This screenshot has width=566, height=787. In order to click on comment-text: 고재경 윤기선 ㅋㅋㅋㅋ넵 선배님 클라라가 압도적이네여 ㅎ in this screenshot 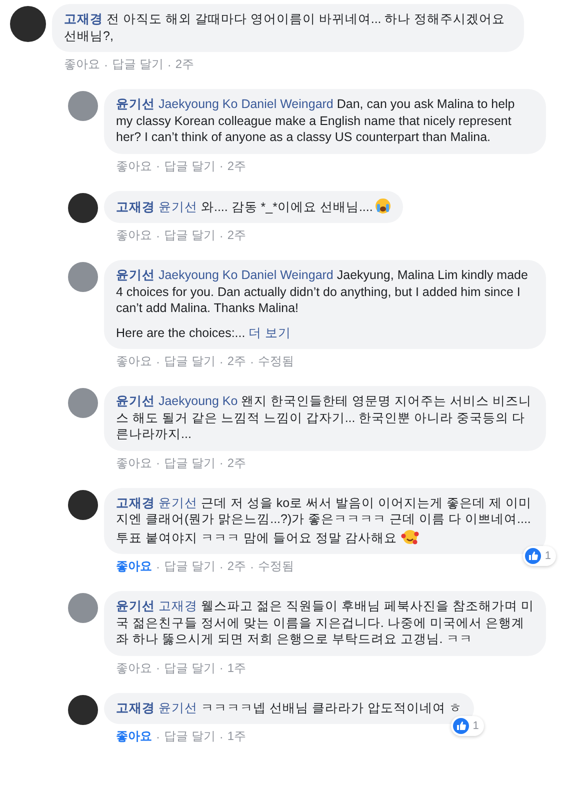, I will do `click(289, 708)`.